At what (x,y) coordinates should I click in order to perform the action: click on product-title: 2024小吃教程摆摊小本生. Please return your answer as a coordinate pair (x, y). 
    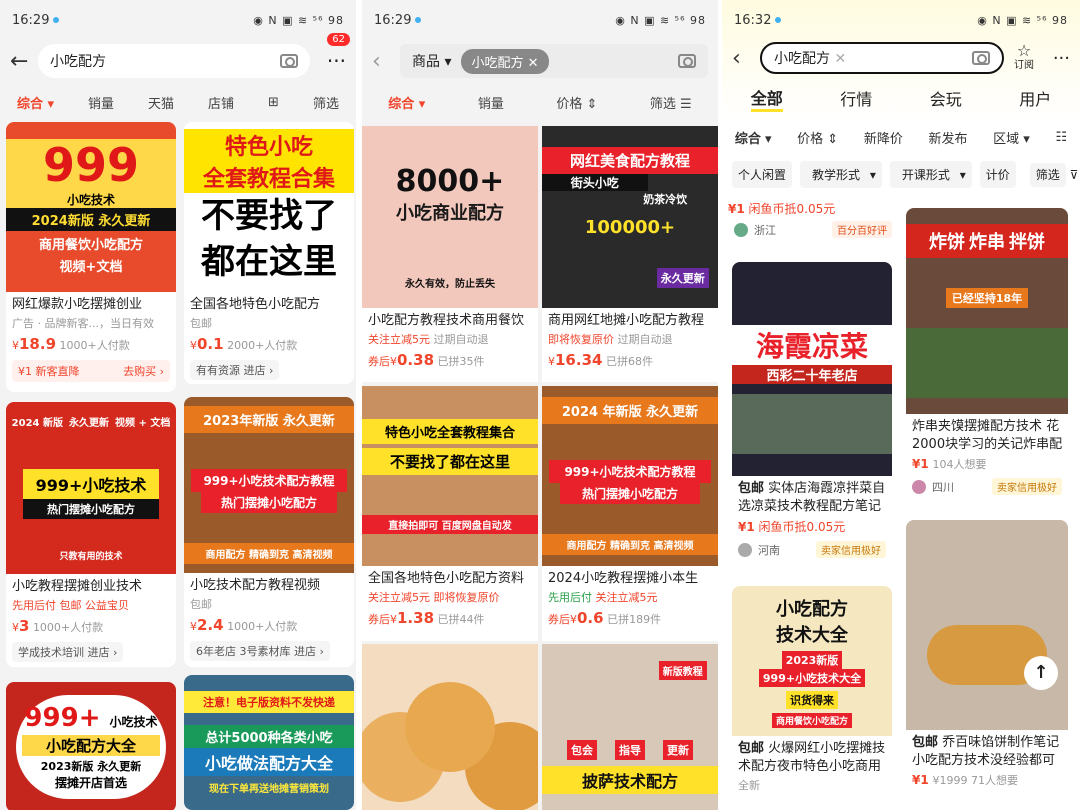
    Looking at the image, I should click on (630, 577).